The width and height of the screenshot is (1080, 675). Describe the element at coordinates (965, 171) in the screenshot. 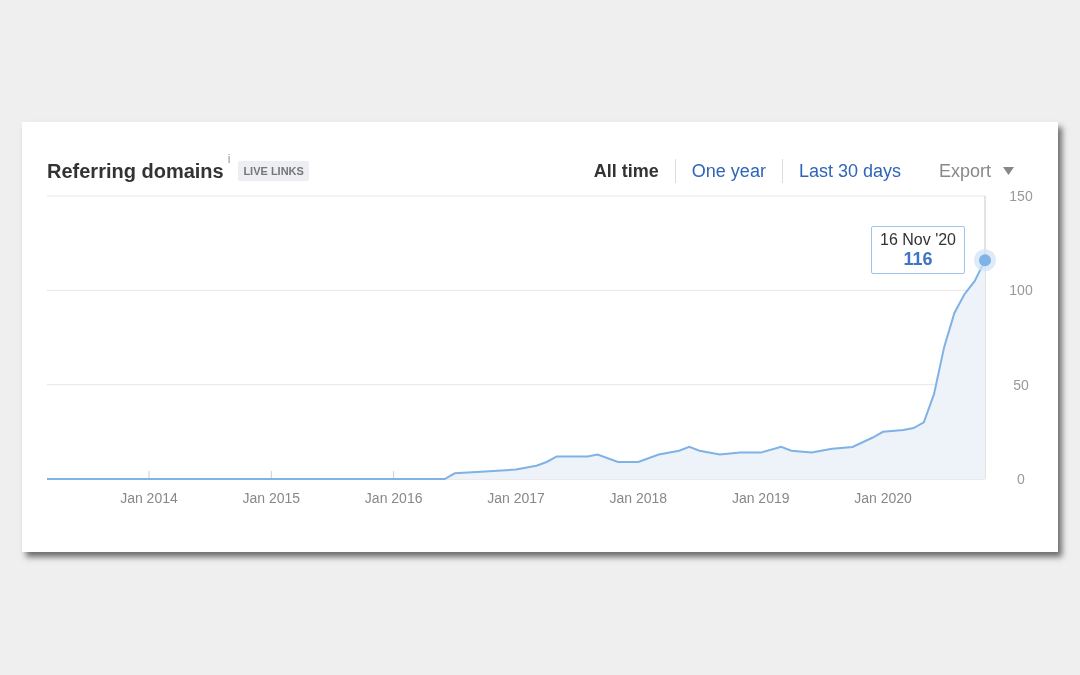

I see `export-button: Export` at that location.